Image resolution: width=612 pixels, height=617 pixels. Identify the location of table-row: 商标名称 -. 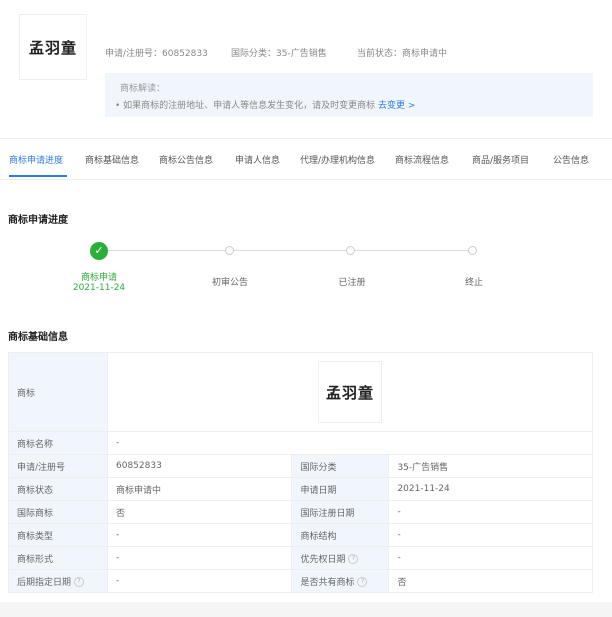
(300, 443).